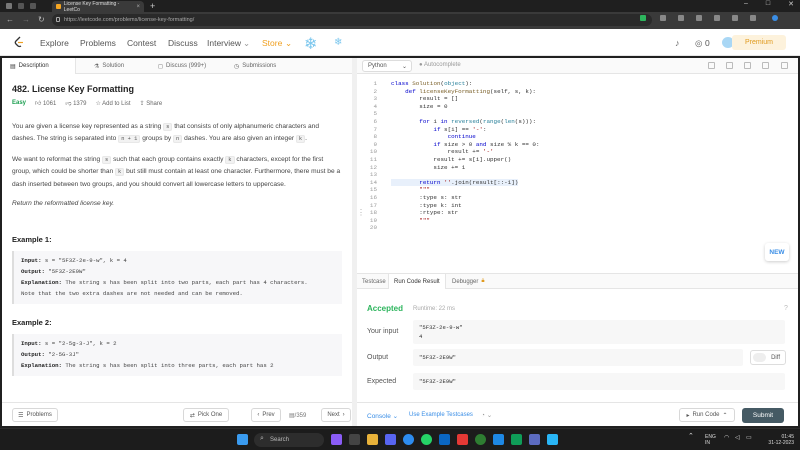 The height and width of the screenshot is (450, 800). I want to click on clock: 01:45 31-12-2023, so click(778, 440).